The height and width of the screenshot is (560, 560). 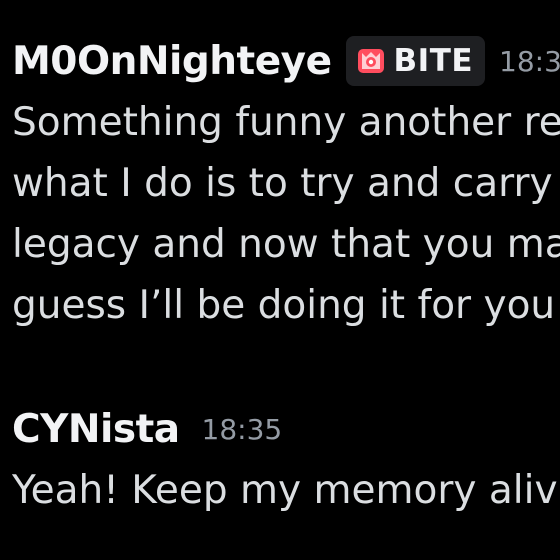 What do you see at coordinates (284, 305) in the screenshot?
I see `message-line: guess I’ll be doing it for you` at bounding box center [284, 305].